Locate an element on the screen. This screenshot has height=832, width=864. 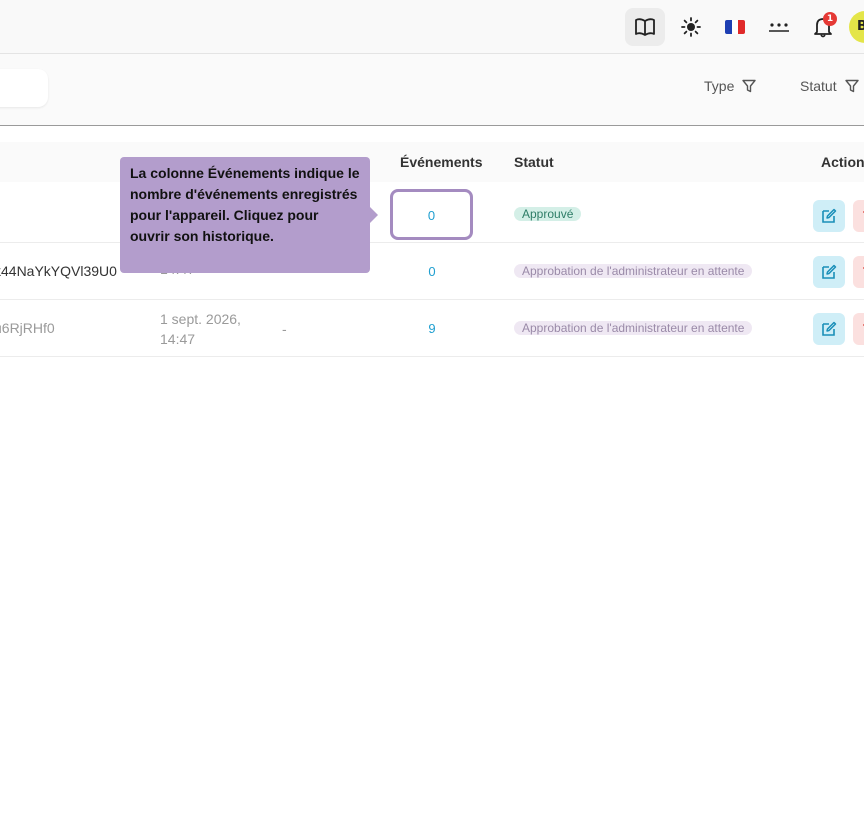
column-header-status: Statut is located at coordinates (534, 162).